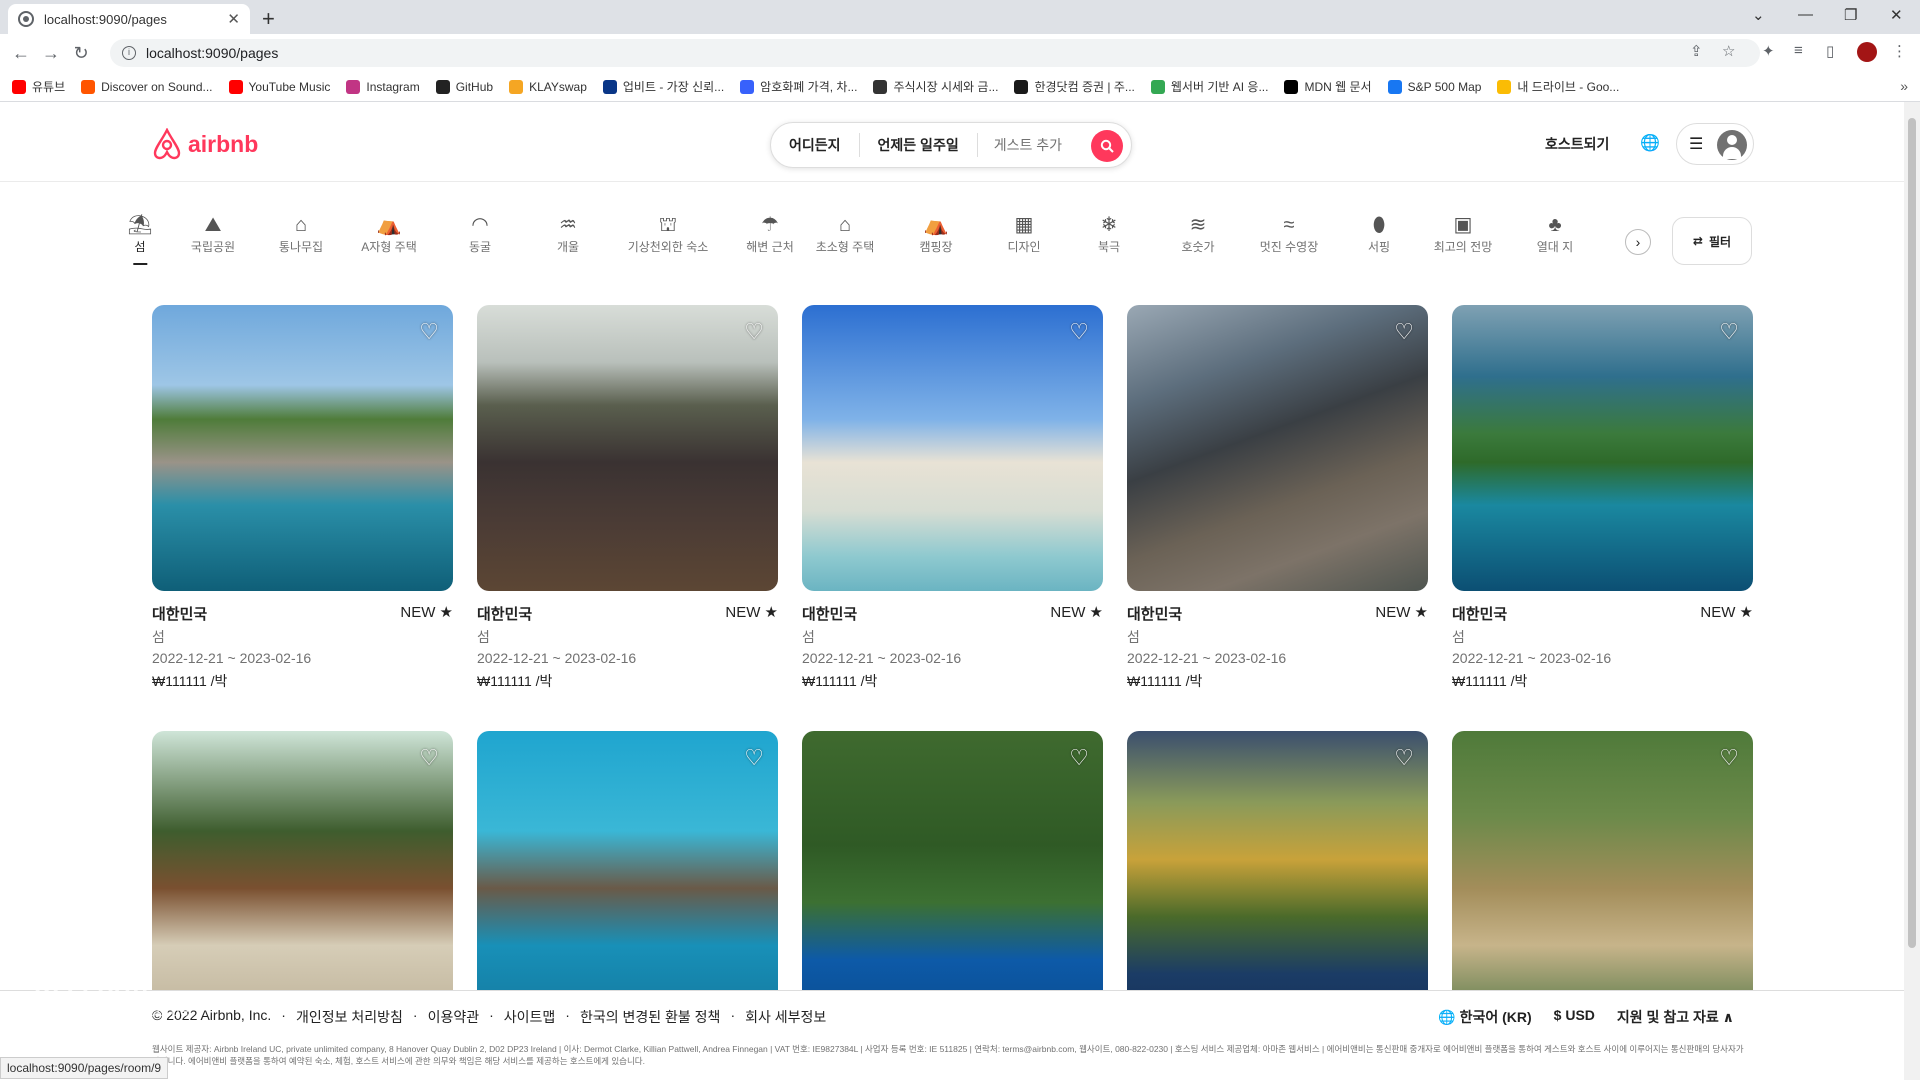  I want to click on category-item: ⬮ 서핑, so click(1379, 233).